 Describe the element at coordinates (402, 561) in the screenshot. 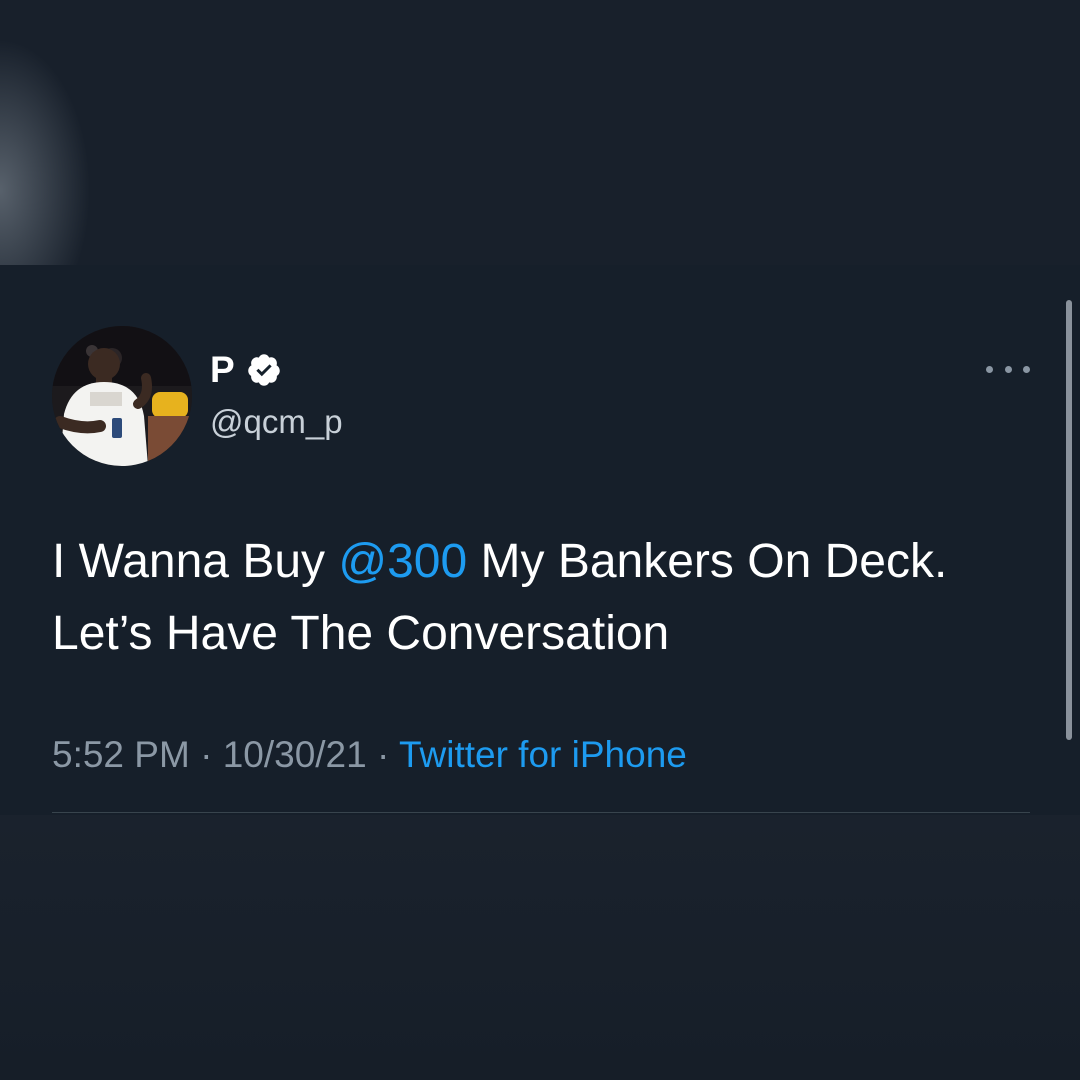

I see `mention-link: @300` at that location.